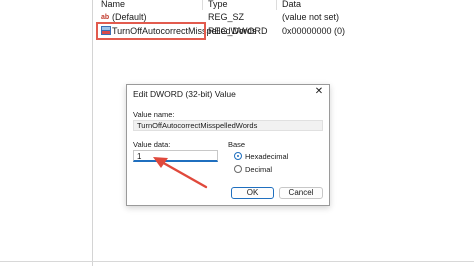 This screenshot has height=266, width=474. Describe the element at coordinates (152, 144) in the screenshot. I see `value-data-label: Value data:` at that location.